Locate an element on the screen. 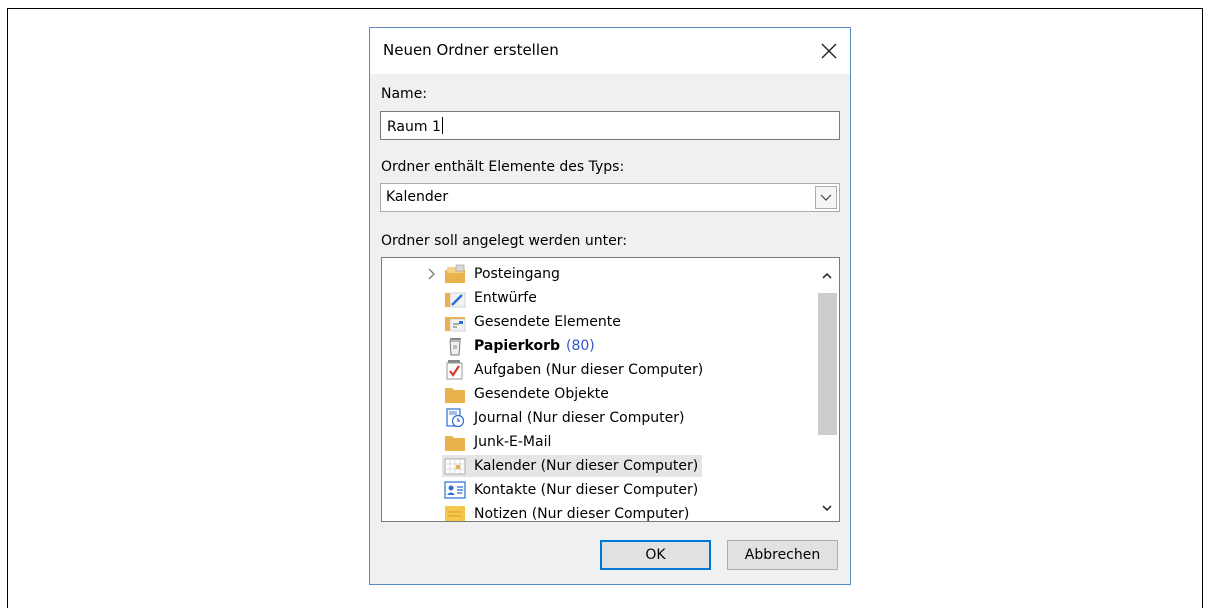 This screenshot has height=608, width=1211. tree-item-papierkorb: Papierkorb (80) is located at coordinates (519, 346).